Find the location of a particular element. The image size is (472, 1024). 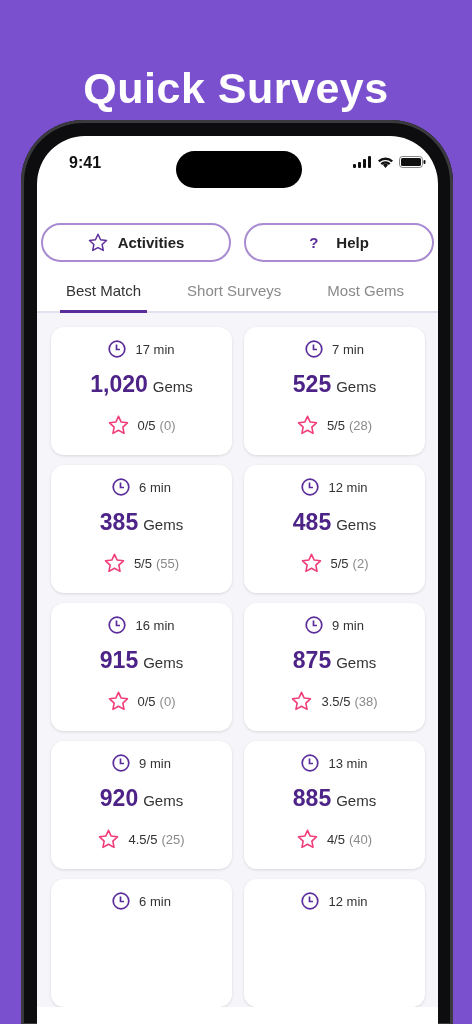

duration-text: 16 min is located at coordinates (155, 625).